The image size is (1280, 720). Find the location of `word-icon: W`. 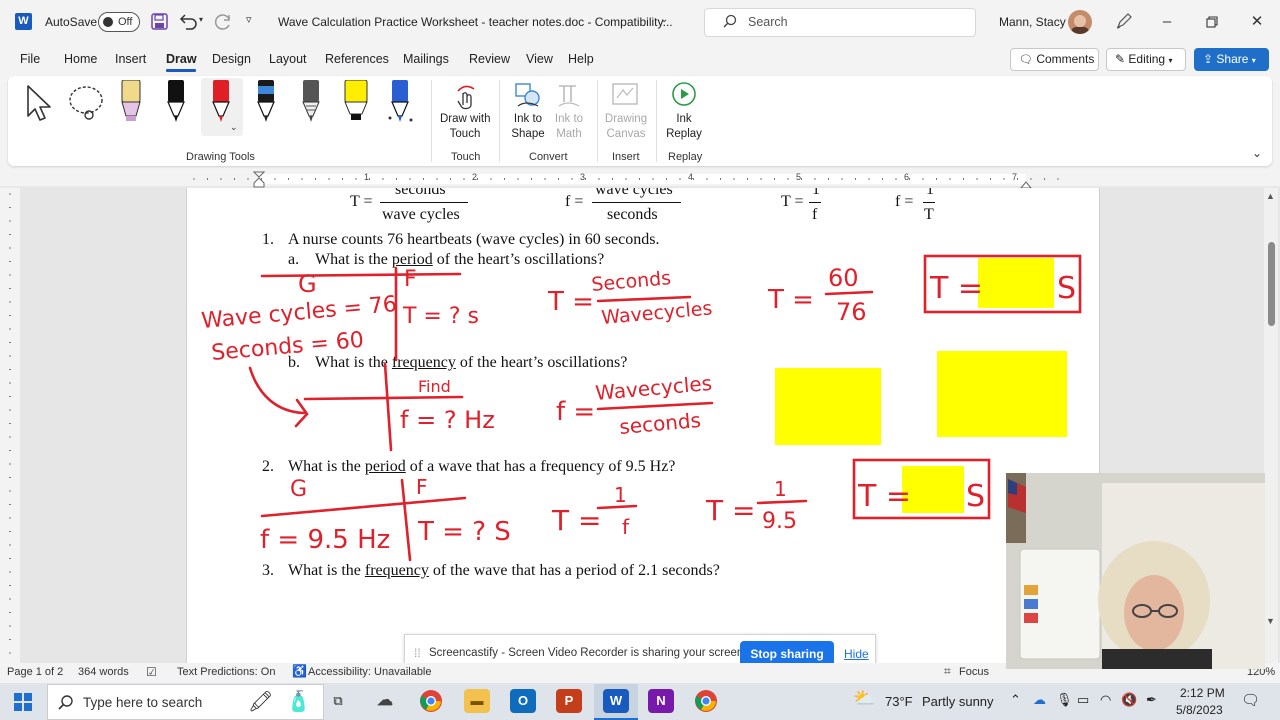

word-icon: W is located at coordinates (616, 701).